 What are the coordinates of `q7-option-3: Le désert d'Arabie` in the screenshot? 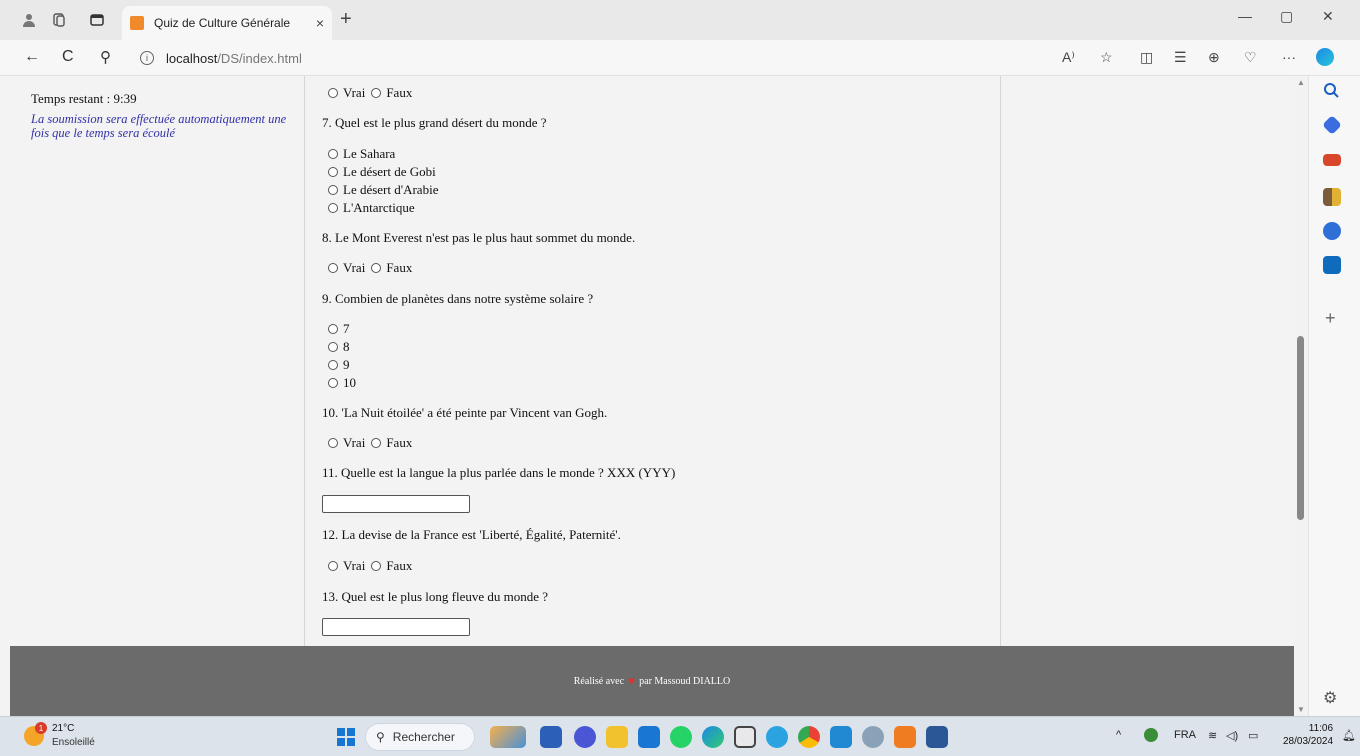 It's located at (383, 190).